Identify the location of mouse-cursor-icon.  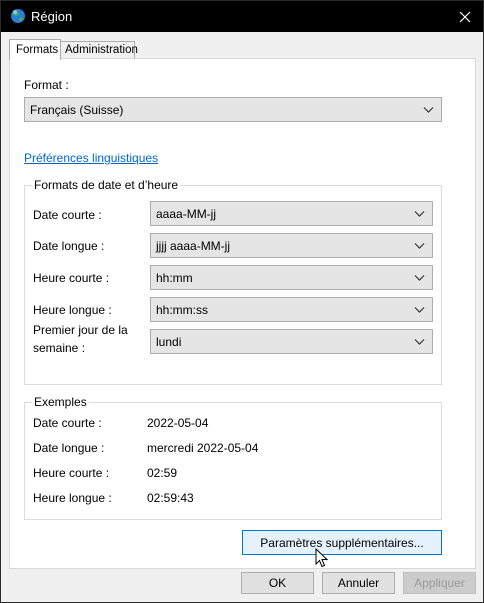
(321, 558).